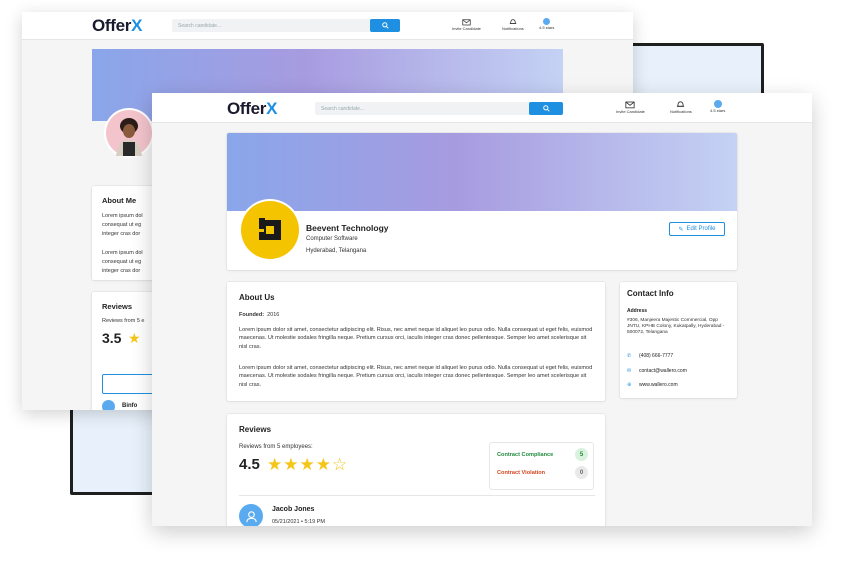 The image size is (855, 576). I want to click on address-label: Address, so click(637, 311).